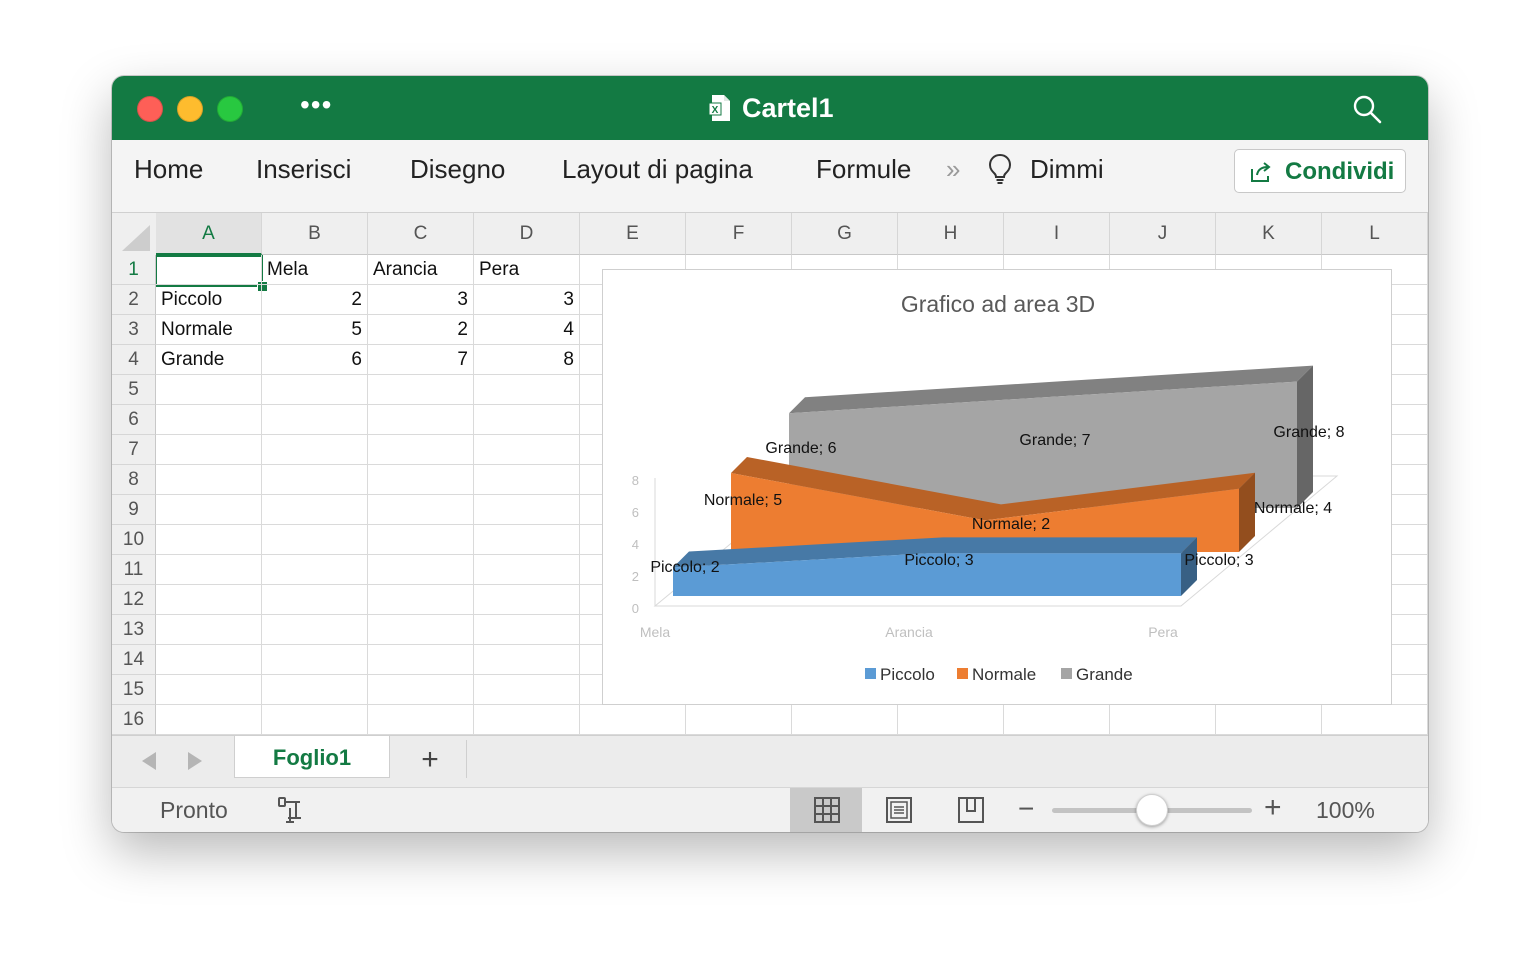 This screenshot has height=980, width=1540. Describe the element at coordinates (657, 169) in the screenshot. I see `tab-layout-di-pagina: Layout di pagina` at that location.